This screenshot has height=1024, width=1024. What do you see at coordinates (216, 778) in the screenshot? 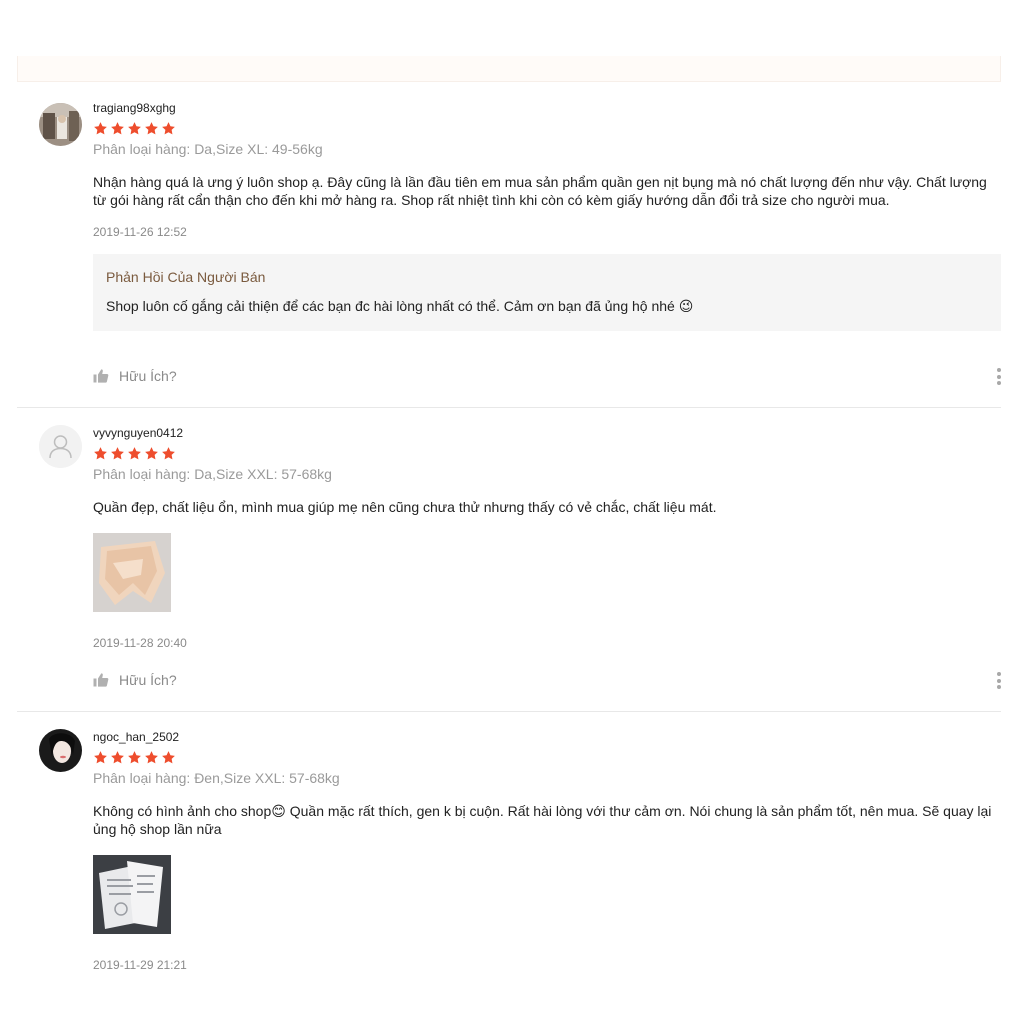
I see `product-variant: Phân loại hàng: Đen,Size XXL: 57-68kg` at bounding box center [216, 778].